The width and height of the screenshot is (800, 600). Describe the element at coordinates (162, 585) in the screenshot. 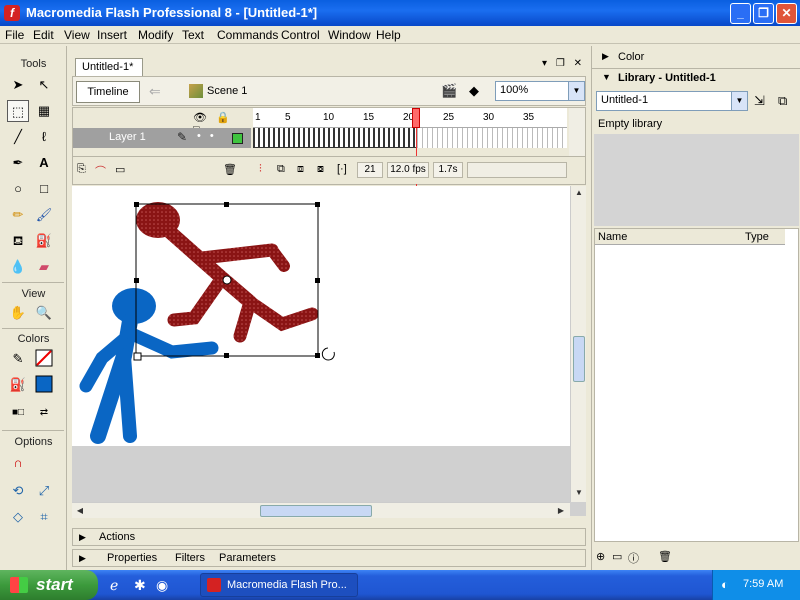

I see `messenger-icon: ◉` at that location.